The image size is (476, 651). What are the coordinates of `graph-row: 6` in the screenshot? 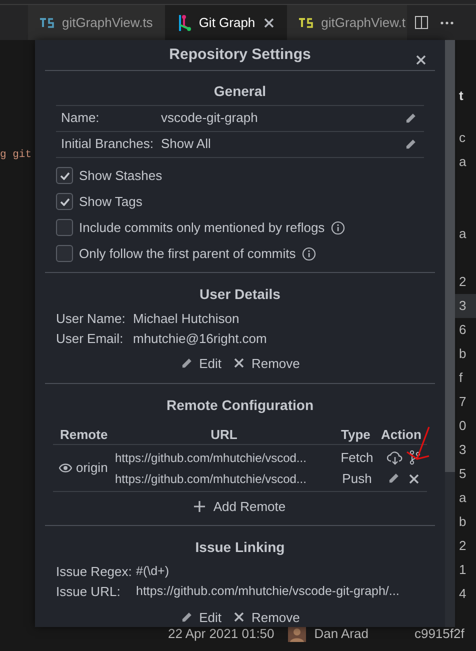 It's located at (465, 330).